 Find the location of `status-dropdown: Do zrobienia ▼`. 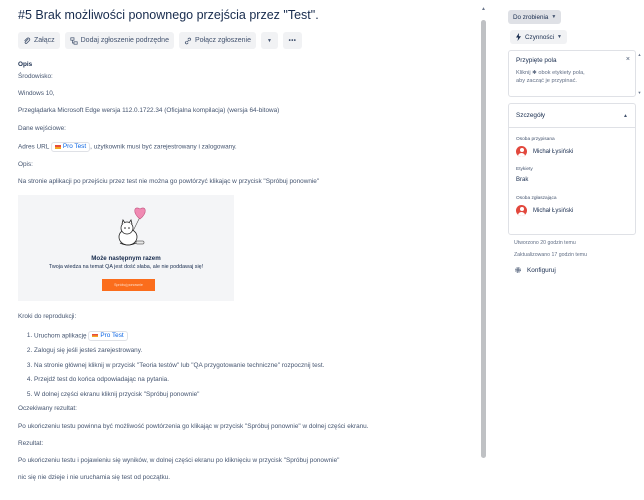

status-dropdown: Do zrobienia ▼ is located at coordinates (535, 17).